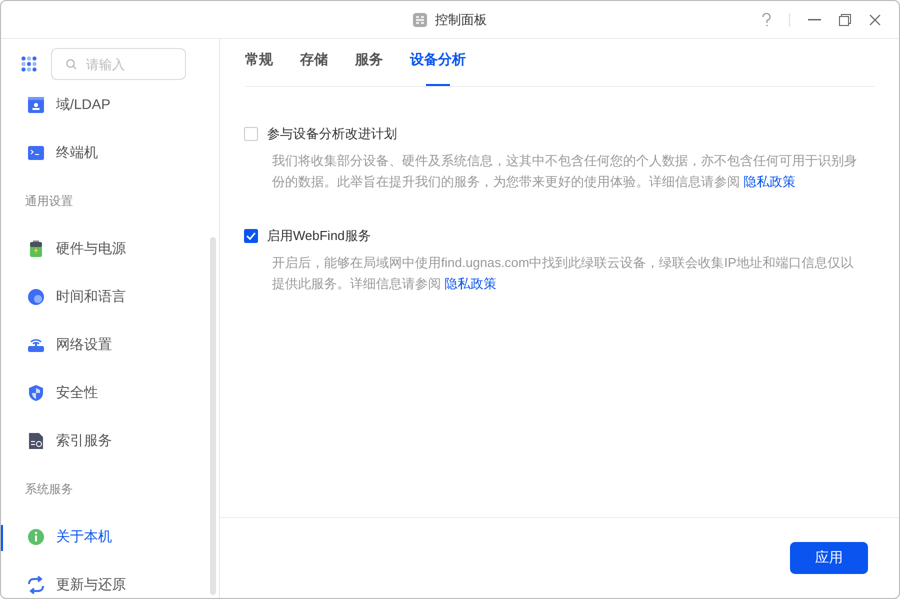  What do you see at coordinates (110, 393) in the screenshot?
I see `sidebar-item: 安全性` at bounding box center [110, 393].